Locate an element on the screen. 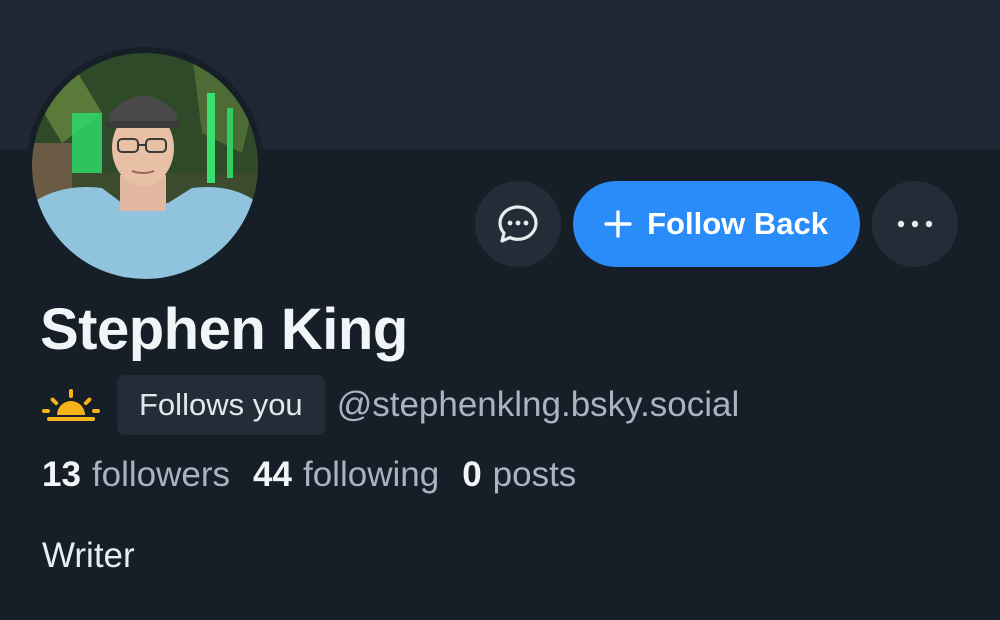 Image resolution: width=1000 pixels, height=620 pixels. follows-you-badge: Follows you is located at coordinates (221, 405).